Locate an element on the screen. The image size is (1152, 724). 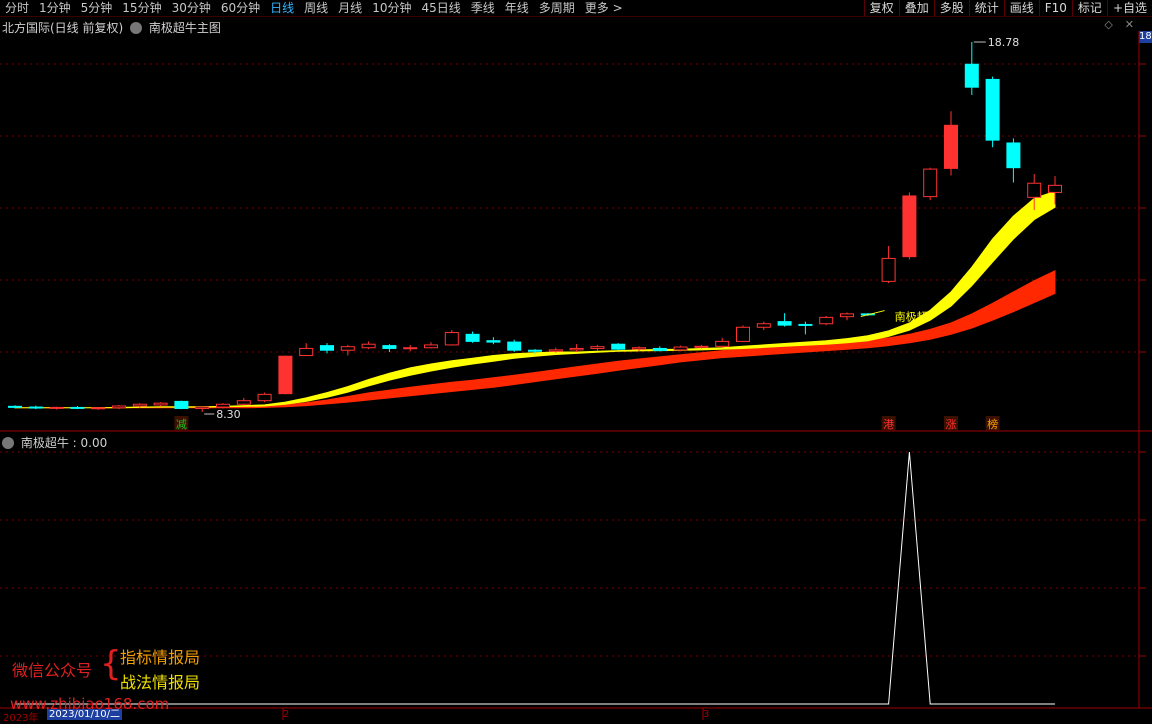
period-tab: 周线 is located at coordinates (316, 8).